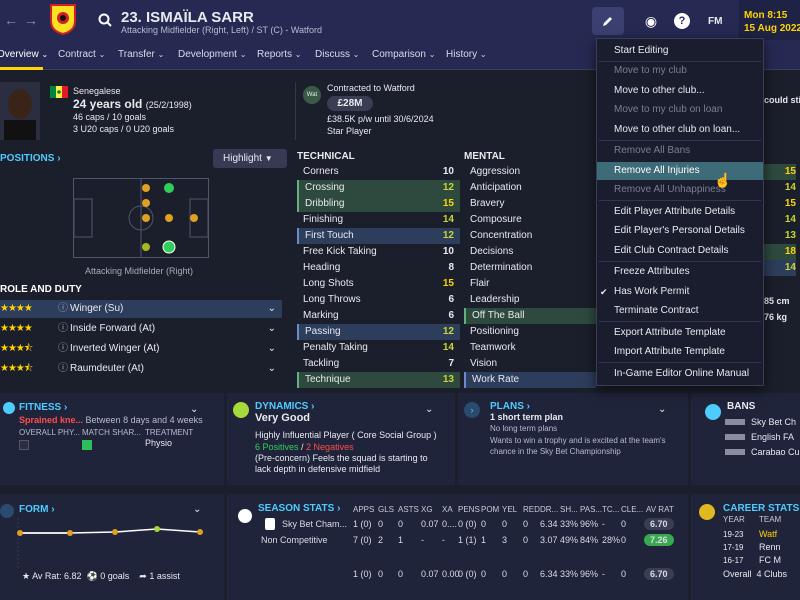 The image size is (800, 600). I want to click on fitness-title: FITNESS ›, so click(43, 407).